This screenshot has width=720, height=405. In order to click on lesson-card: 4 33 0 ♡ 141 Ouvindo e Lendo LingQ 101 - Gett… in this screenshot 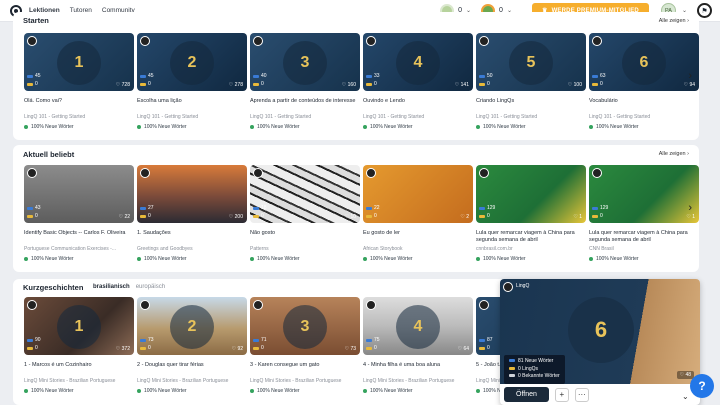, I will do `click(418, 81)`.